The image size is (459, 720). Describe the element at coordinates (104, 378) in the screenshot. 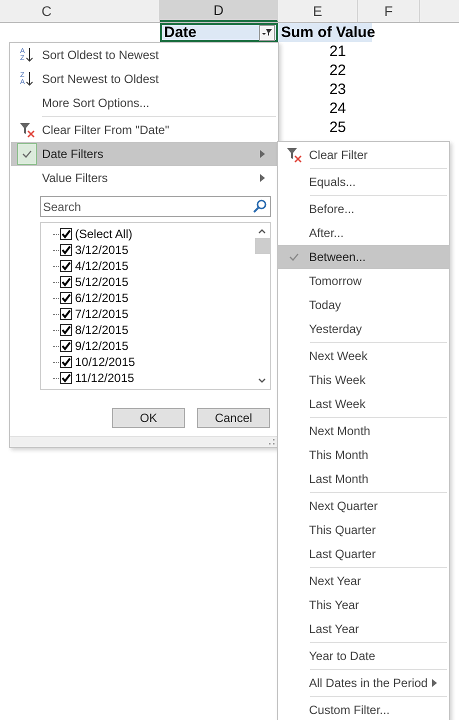

I see `list-item-label: 11/12/2015` at that location.